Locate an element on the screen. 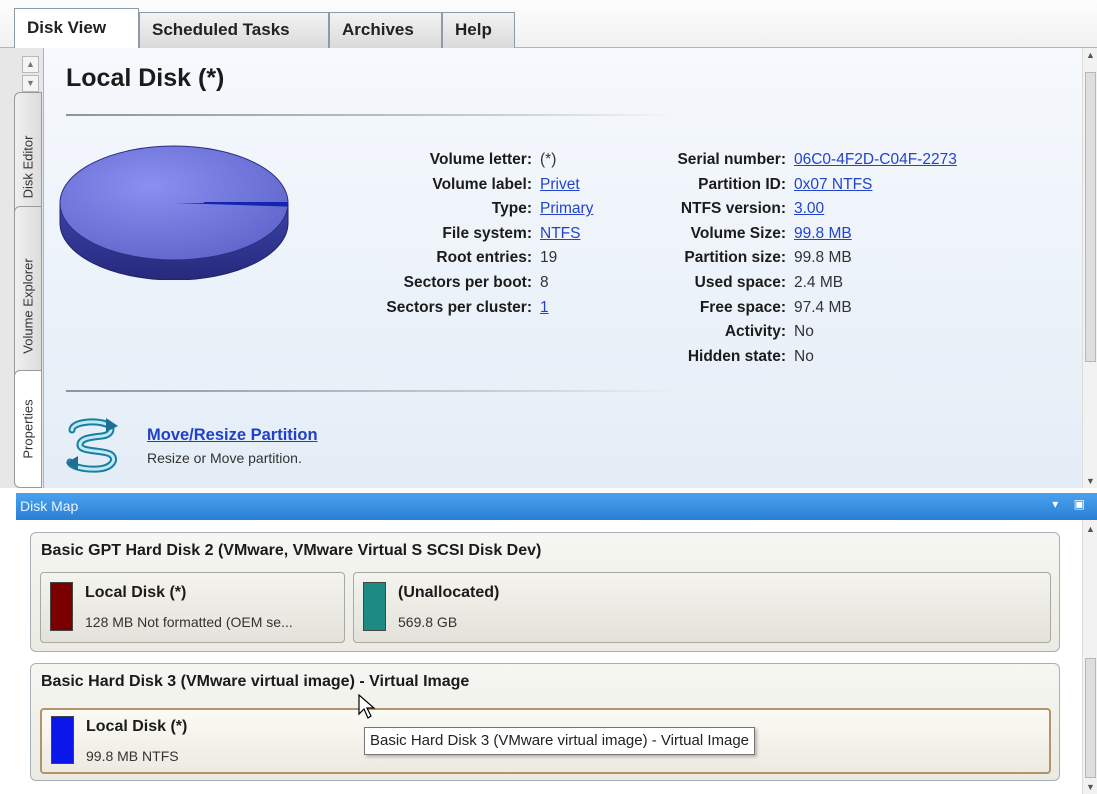 Image resolution: width=1097 pixels, height=794 pixels. prop-file-system: File system: NTFS is located at coordinates (511, 233).